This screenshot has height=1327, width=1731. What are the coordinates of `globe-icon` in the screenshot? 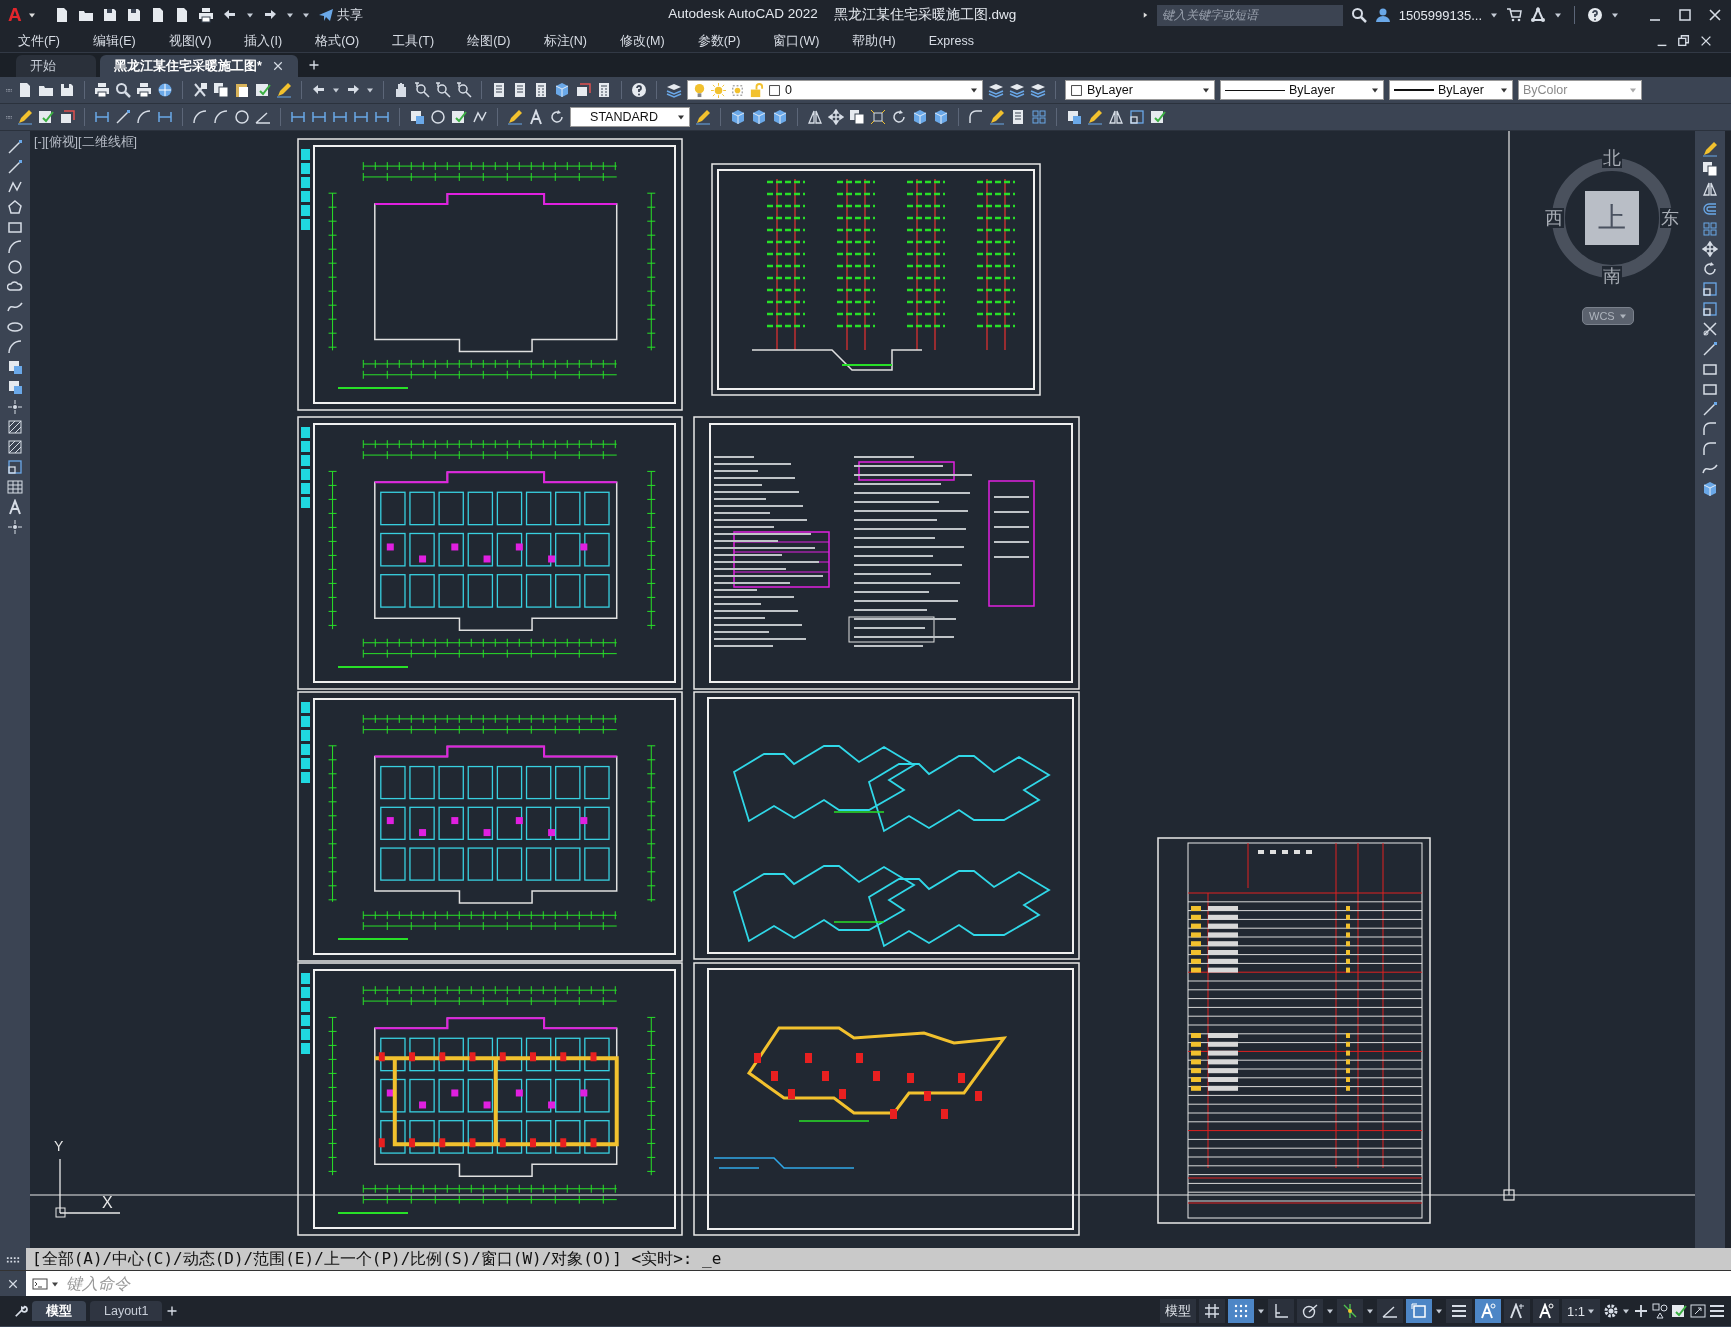 It's located at (165, 90).